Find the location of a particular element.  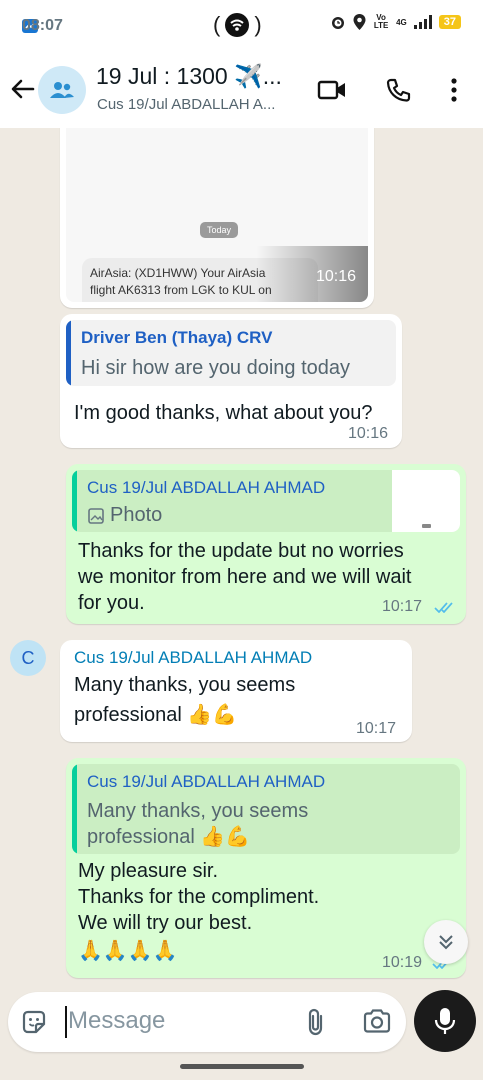

sender-avatar-letter: C is located at coordinates (28, 657).